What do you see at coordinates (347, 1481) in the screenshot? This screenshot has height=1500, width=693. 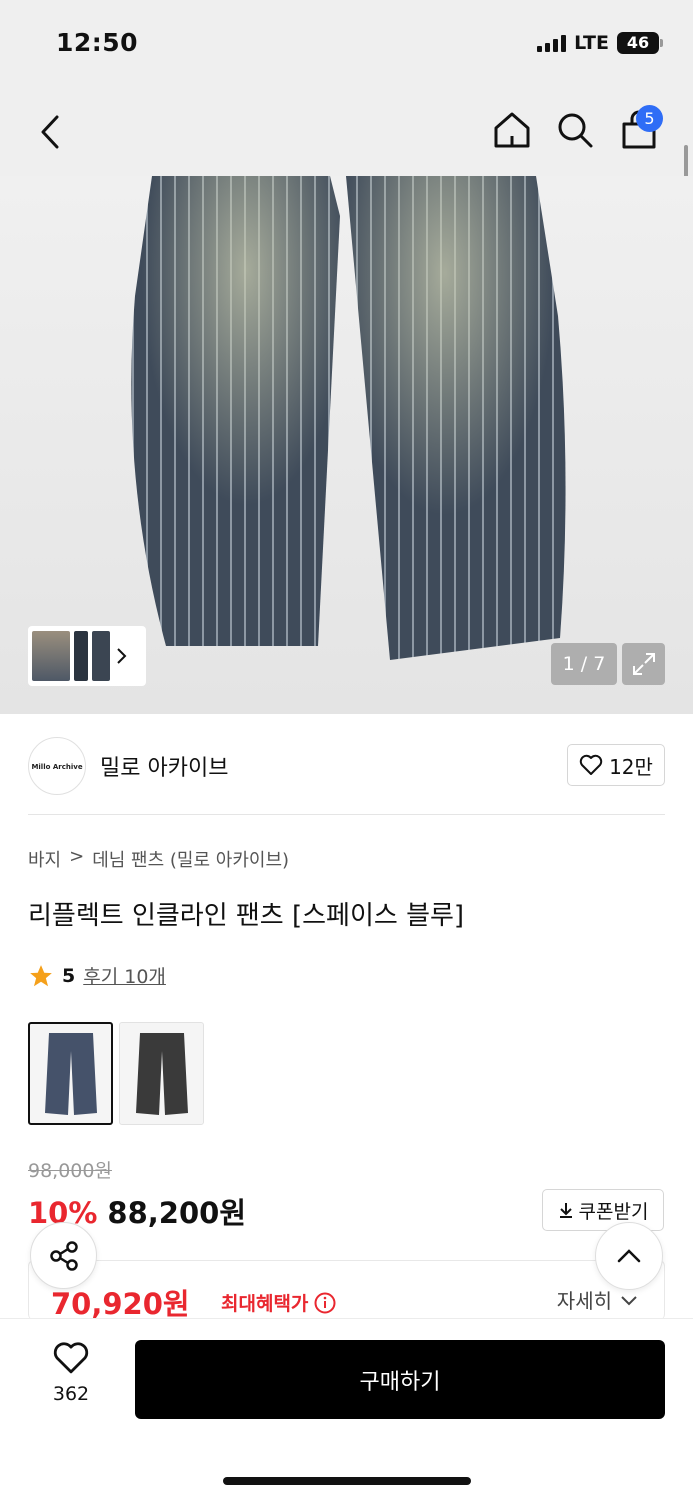 I see `home-indicator` at bounding box center [347, 1481].